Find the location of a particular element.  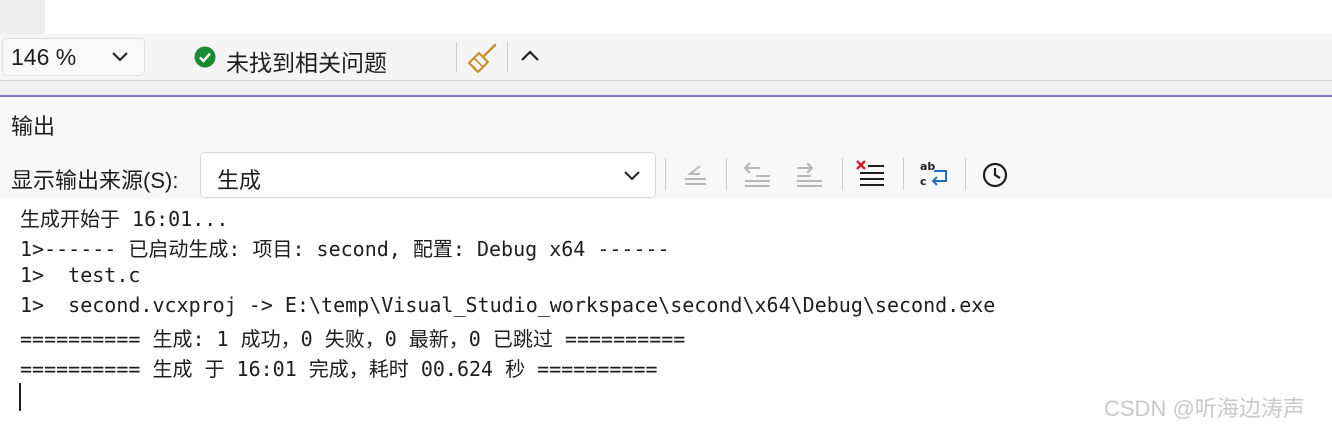

tab-strip-gutter is located at coordinates (22, 17).